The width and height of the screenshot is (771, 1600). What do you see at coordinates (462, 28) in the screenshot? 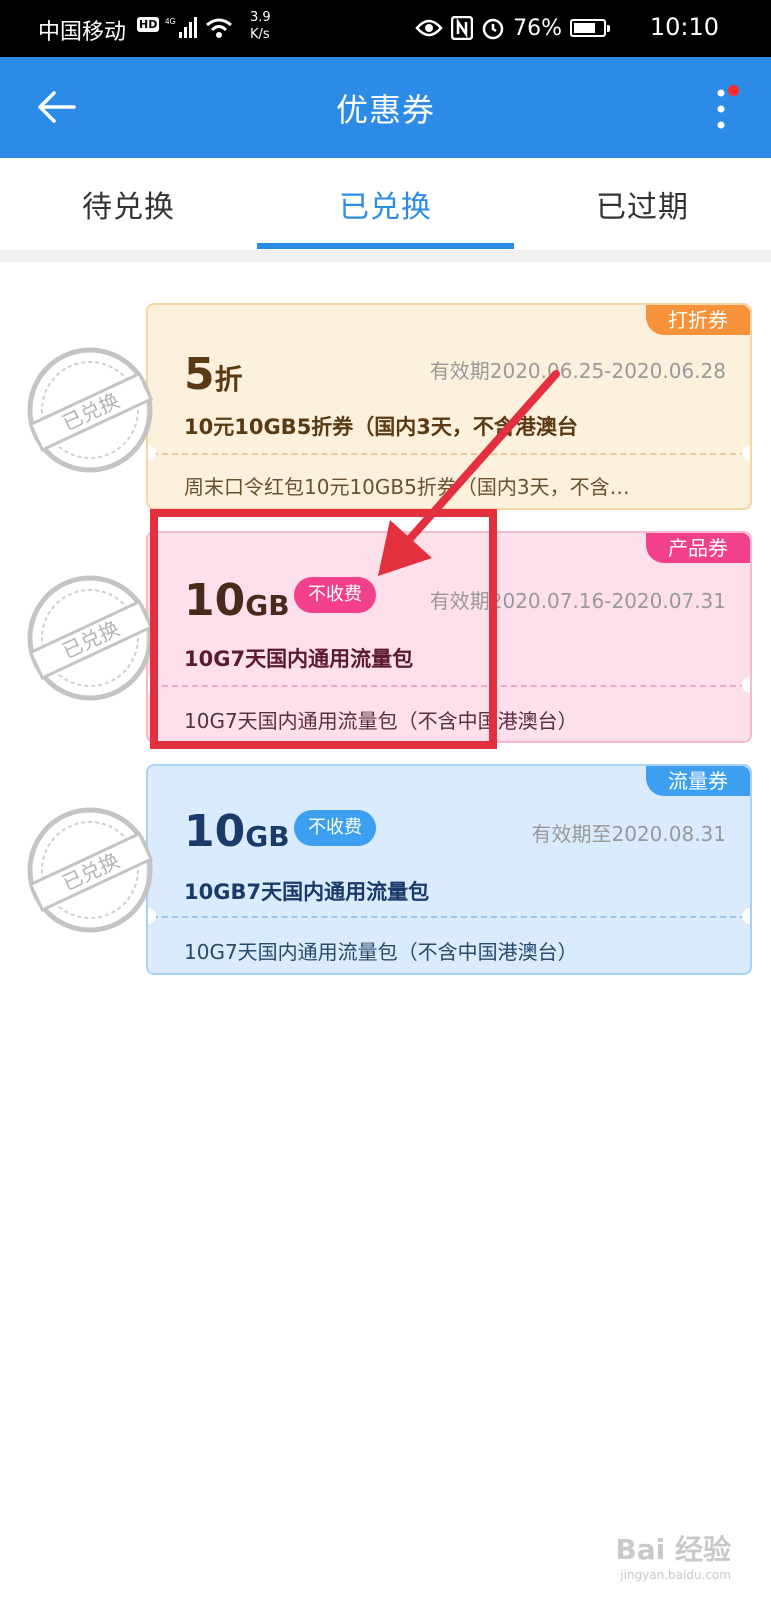
I see `nfc-icon` at bounding box center [462, 28].